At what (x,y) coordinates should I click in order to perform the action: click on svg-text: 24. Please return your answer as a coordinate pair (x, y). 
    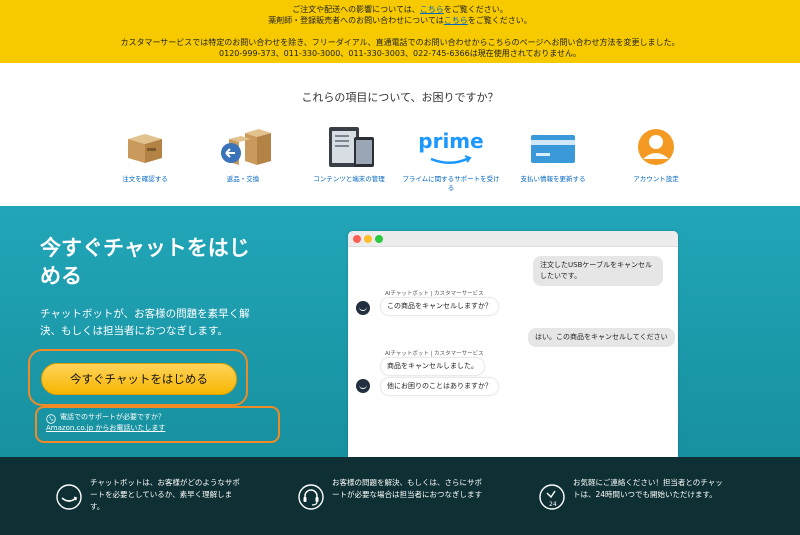
    Looking at the image, I should click on (553, 504).